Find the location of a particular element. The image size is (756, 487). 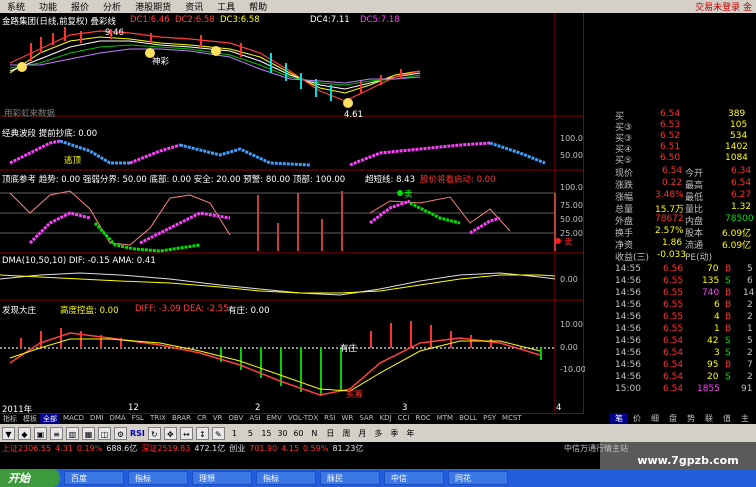

vertical-zoom-icon: ↕ is located at coordinates (202, 433).